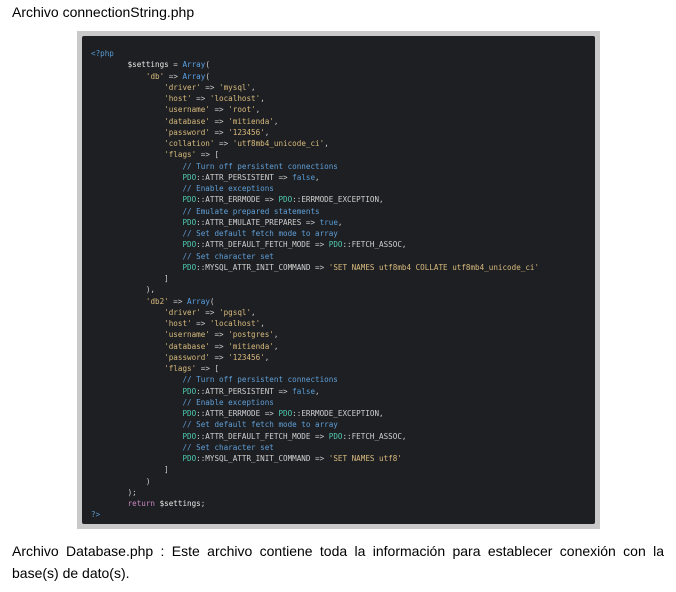  Describe the element at coordinates (315, 109) in the screenshot. I see `code-line: 'username' => 'root',` at that location.